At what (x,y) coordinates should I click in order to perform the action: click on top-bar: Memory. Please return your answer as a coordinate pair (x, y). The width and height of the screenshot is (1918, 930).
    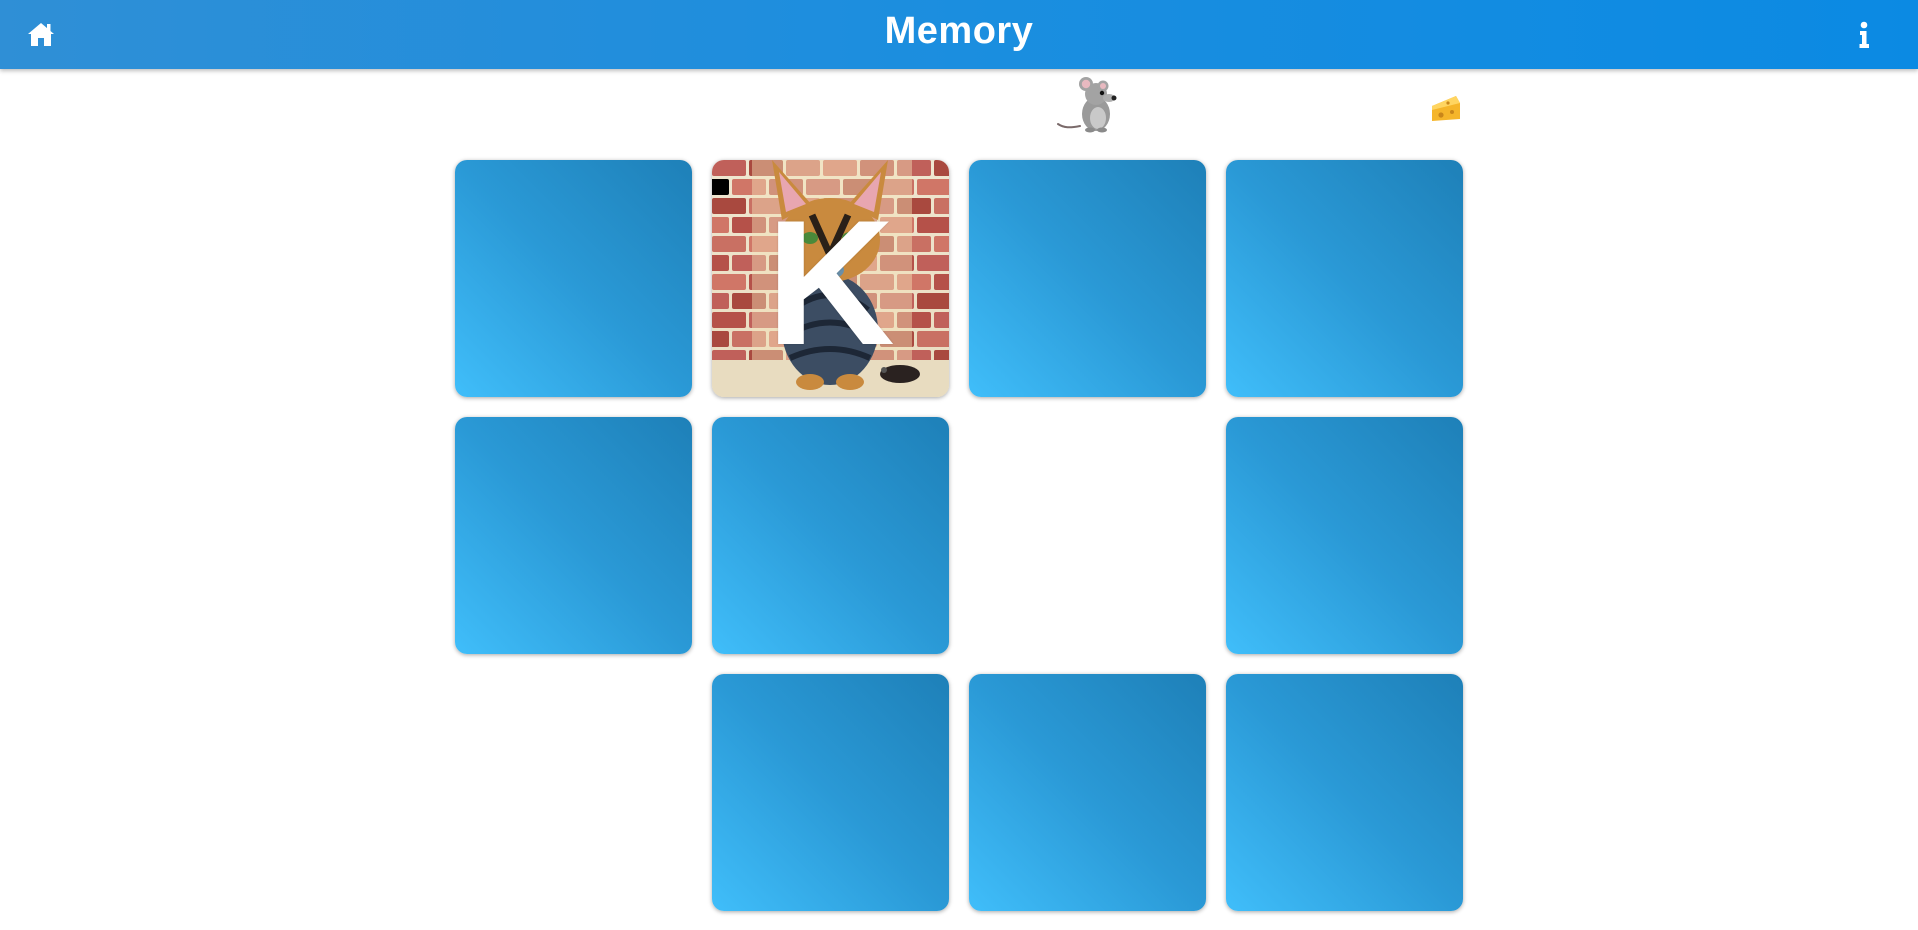
    Looking at the image, I should click on (959, 34).